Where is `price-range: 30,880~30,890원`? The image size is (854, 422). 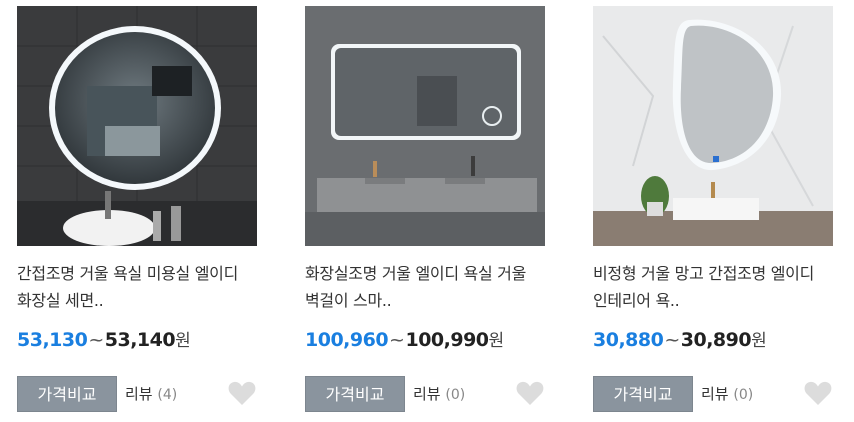 price-range: 30,880~30,890원 is located at coordinates (713, 339).